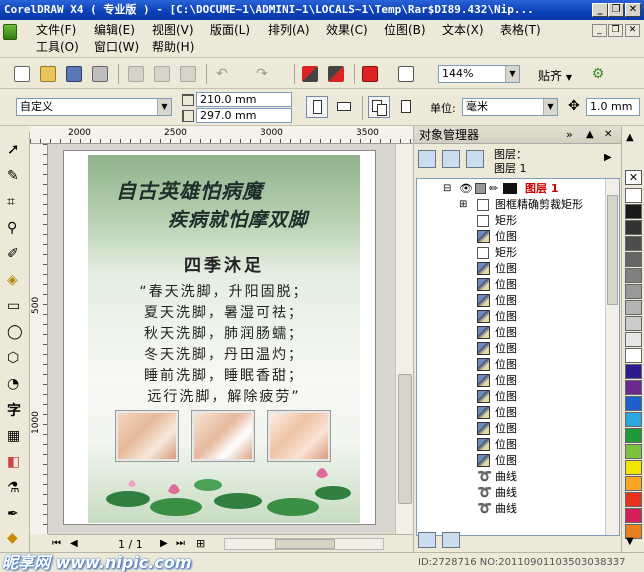 The height and width of the screenshot is (572, 644). Describe the element at coordinates (244, 115) in the screenshot. I see `paper-height-input: 297.0 mm` at that location.